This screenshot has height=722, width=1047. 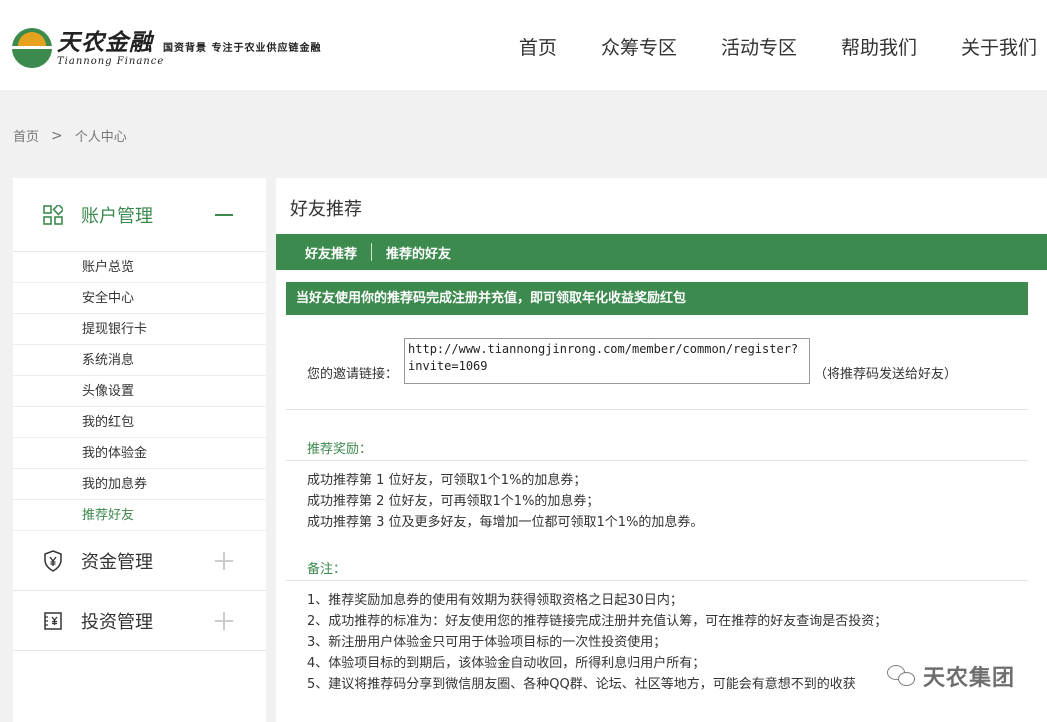 I want to click on invite-label: 您的邀请链接：, so click(x=353, y=374).